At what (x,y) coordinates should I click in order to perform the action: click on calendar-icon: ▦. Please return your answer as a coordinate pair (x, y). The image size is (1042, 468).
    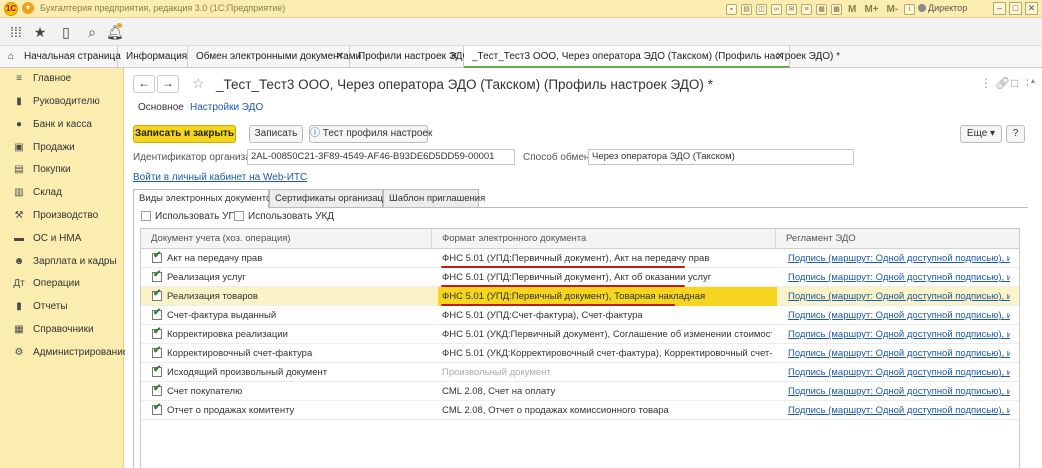
    Looking at the image, I should click on (821, 9).